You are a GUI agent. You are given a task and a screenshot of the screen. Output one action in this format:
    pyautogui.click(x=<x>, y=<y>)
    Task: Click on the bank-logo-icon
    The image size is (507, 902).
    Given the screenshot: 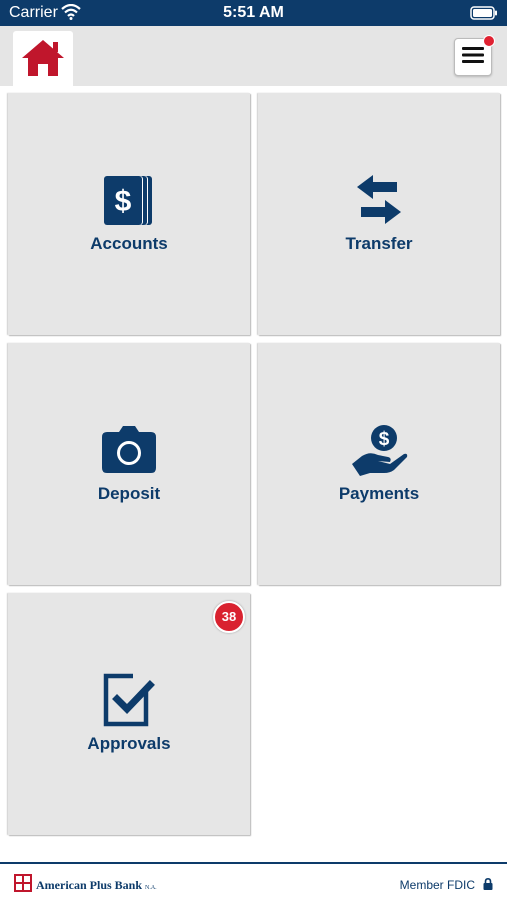 What is the action you would take?
    pyautogui.click(x=23, y=885)
    